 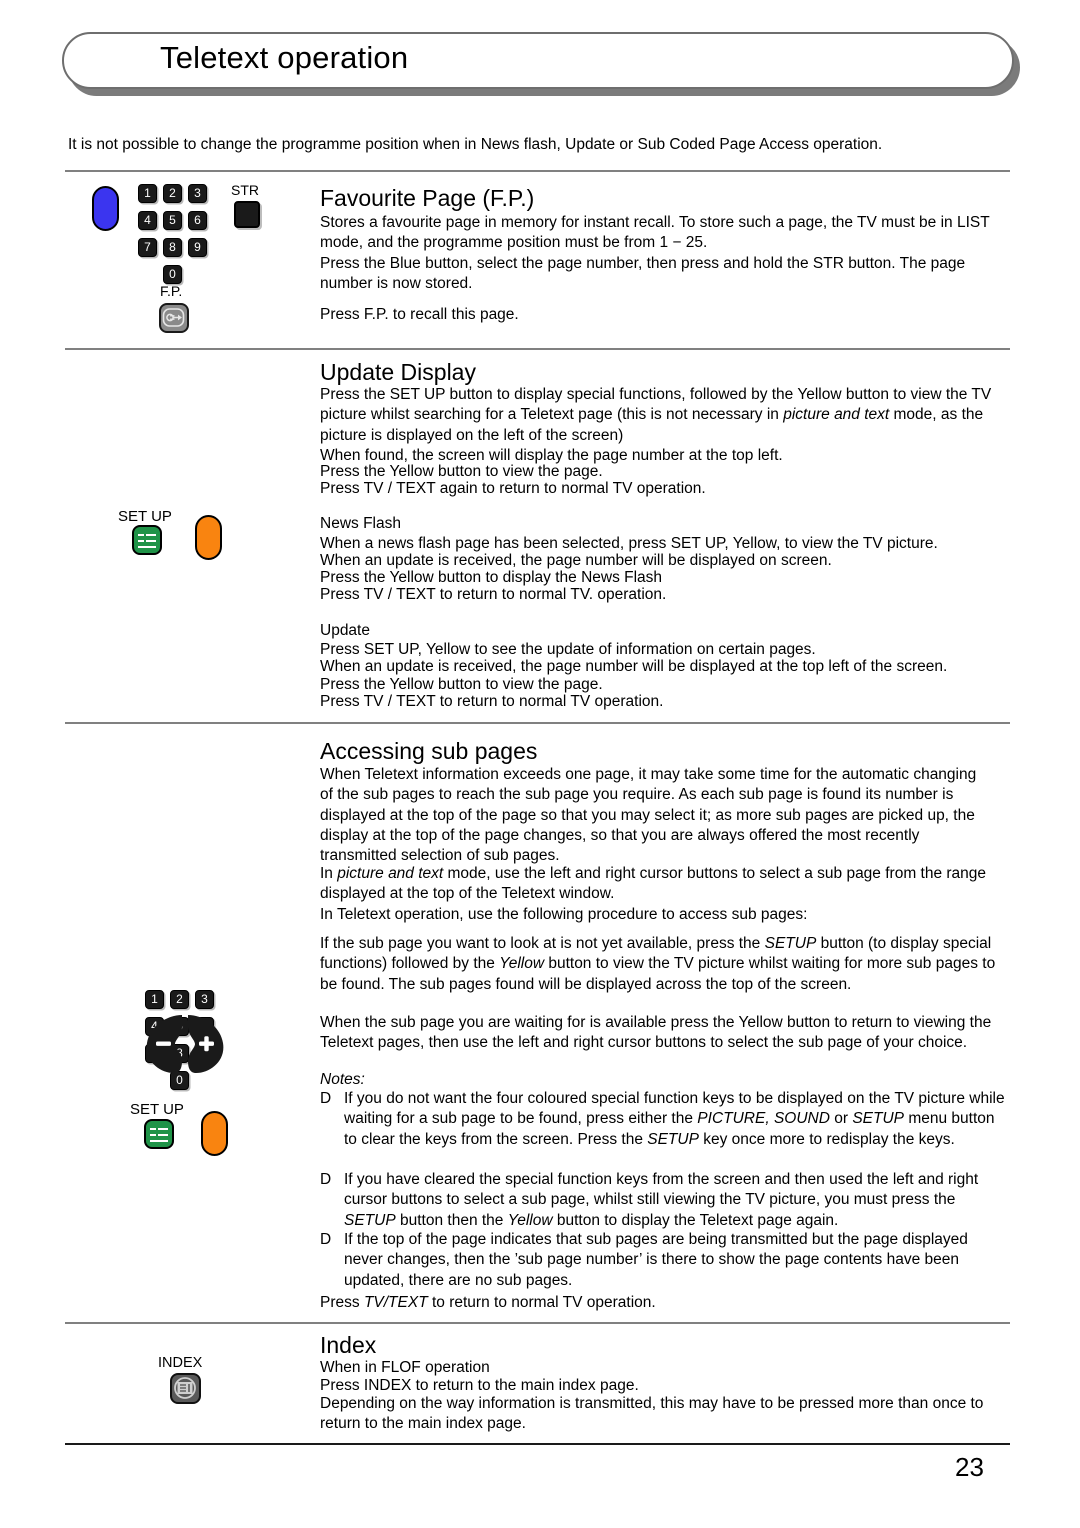 What do you see at coordinates (326, 1239) in the screenshot?
I see `note-marker-3: D` at bounding box center [326, 1239].